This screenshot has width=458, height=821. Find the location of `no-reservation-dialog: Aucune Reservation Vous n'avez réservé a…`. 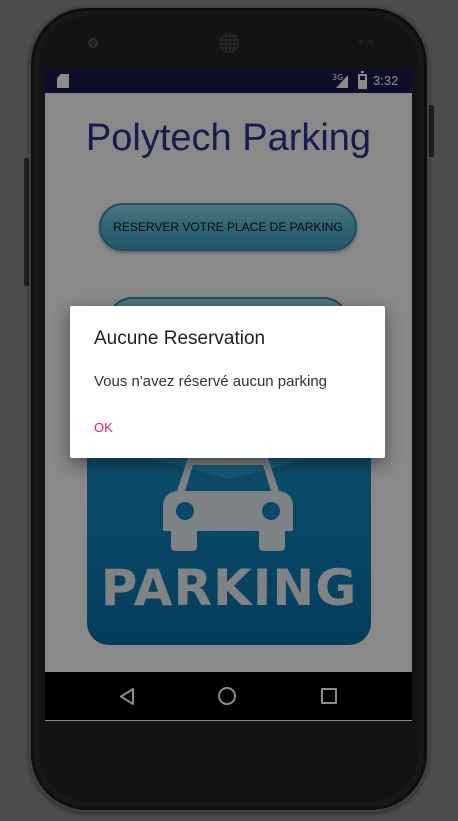

no-reservation-dialog: Aucune Reservation Vous n'avez réservé a… is located at coordinates (227, 382).